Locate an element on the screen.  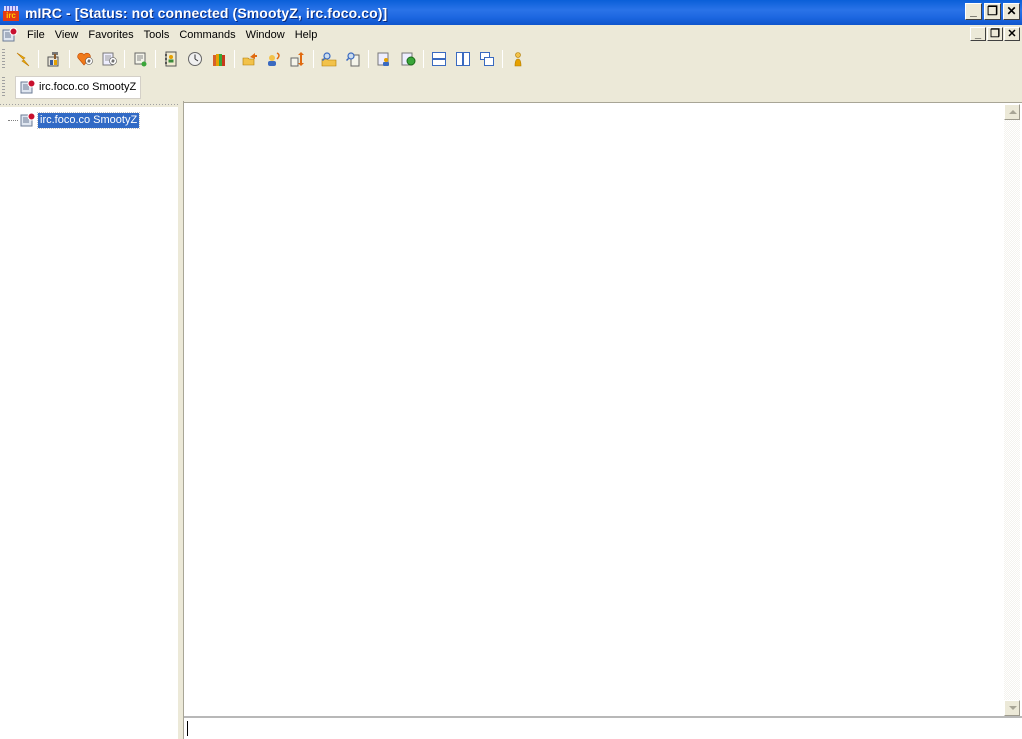
connect-button is located at coordinates (23, 59).